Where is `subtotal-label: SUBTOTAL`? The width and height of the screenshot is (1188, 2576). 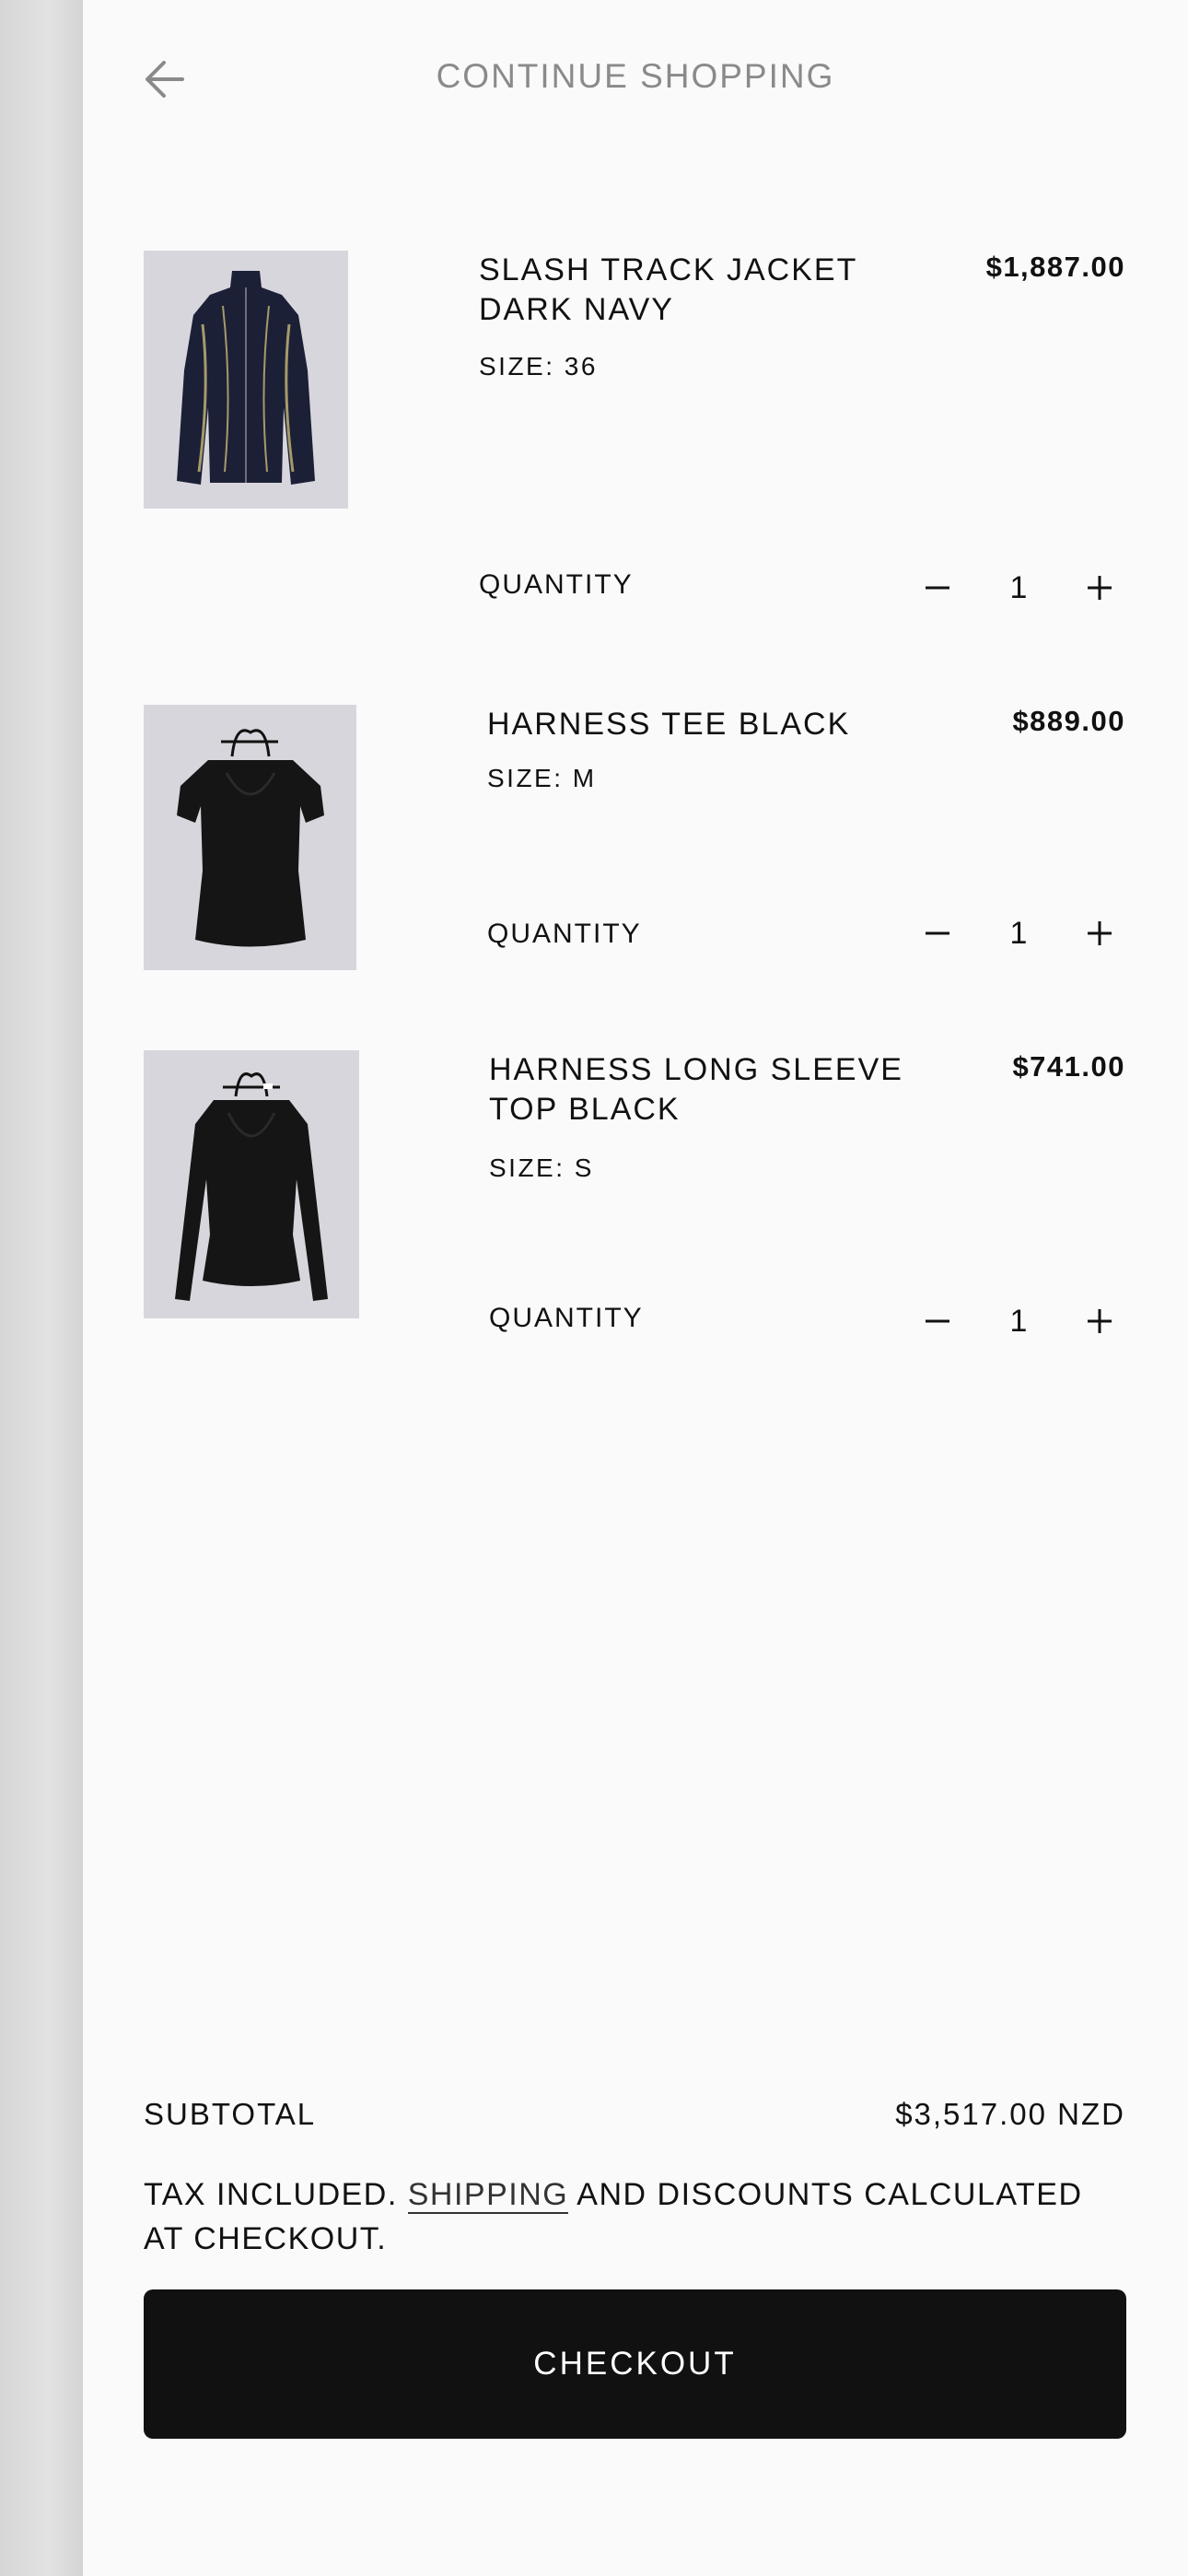 subtotal-label: SUBTOTAL is located at coordinates (230, 2114).